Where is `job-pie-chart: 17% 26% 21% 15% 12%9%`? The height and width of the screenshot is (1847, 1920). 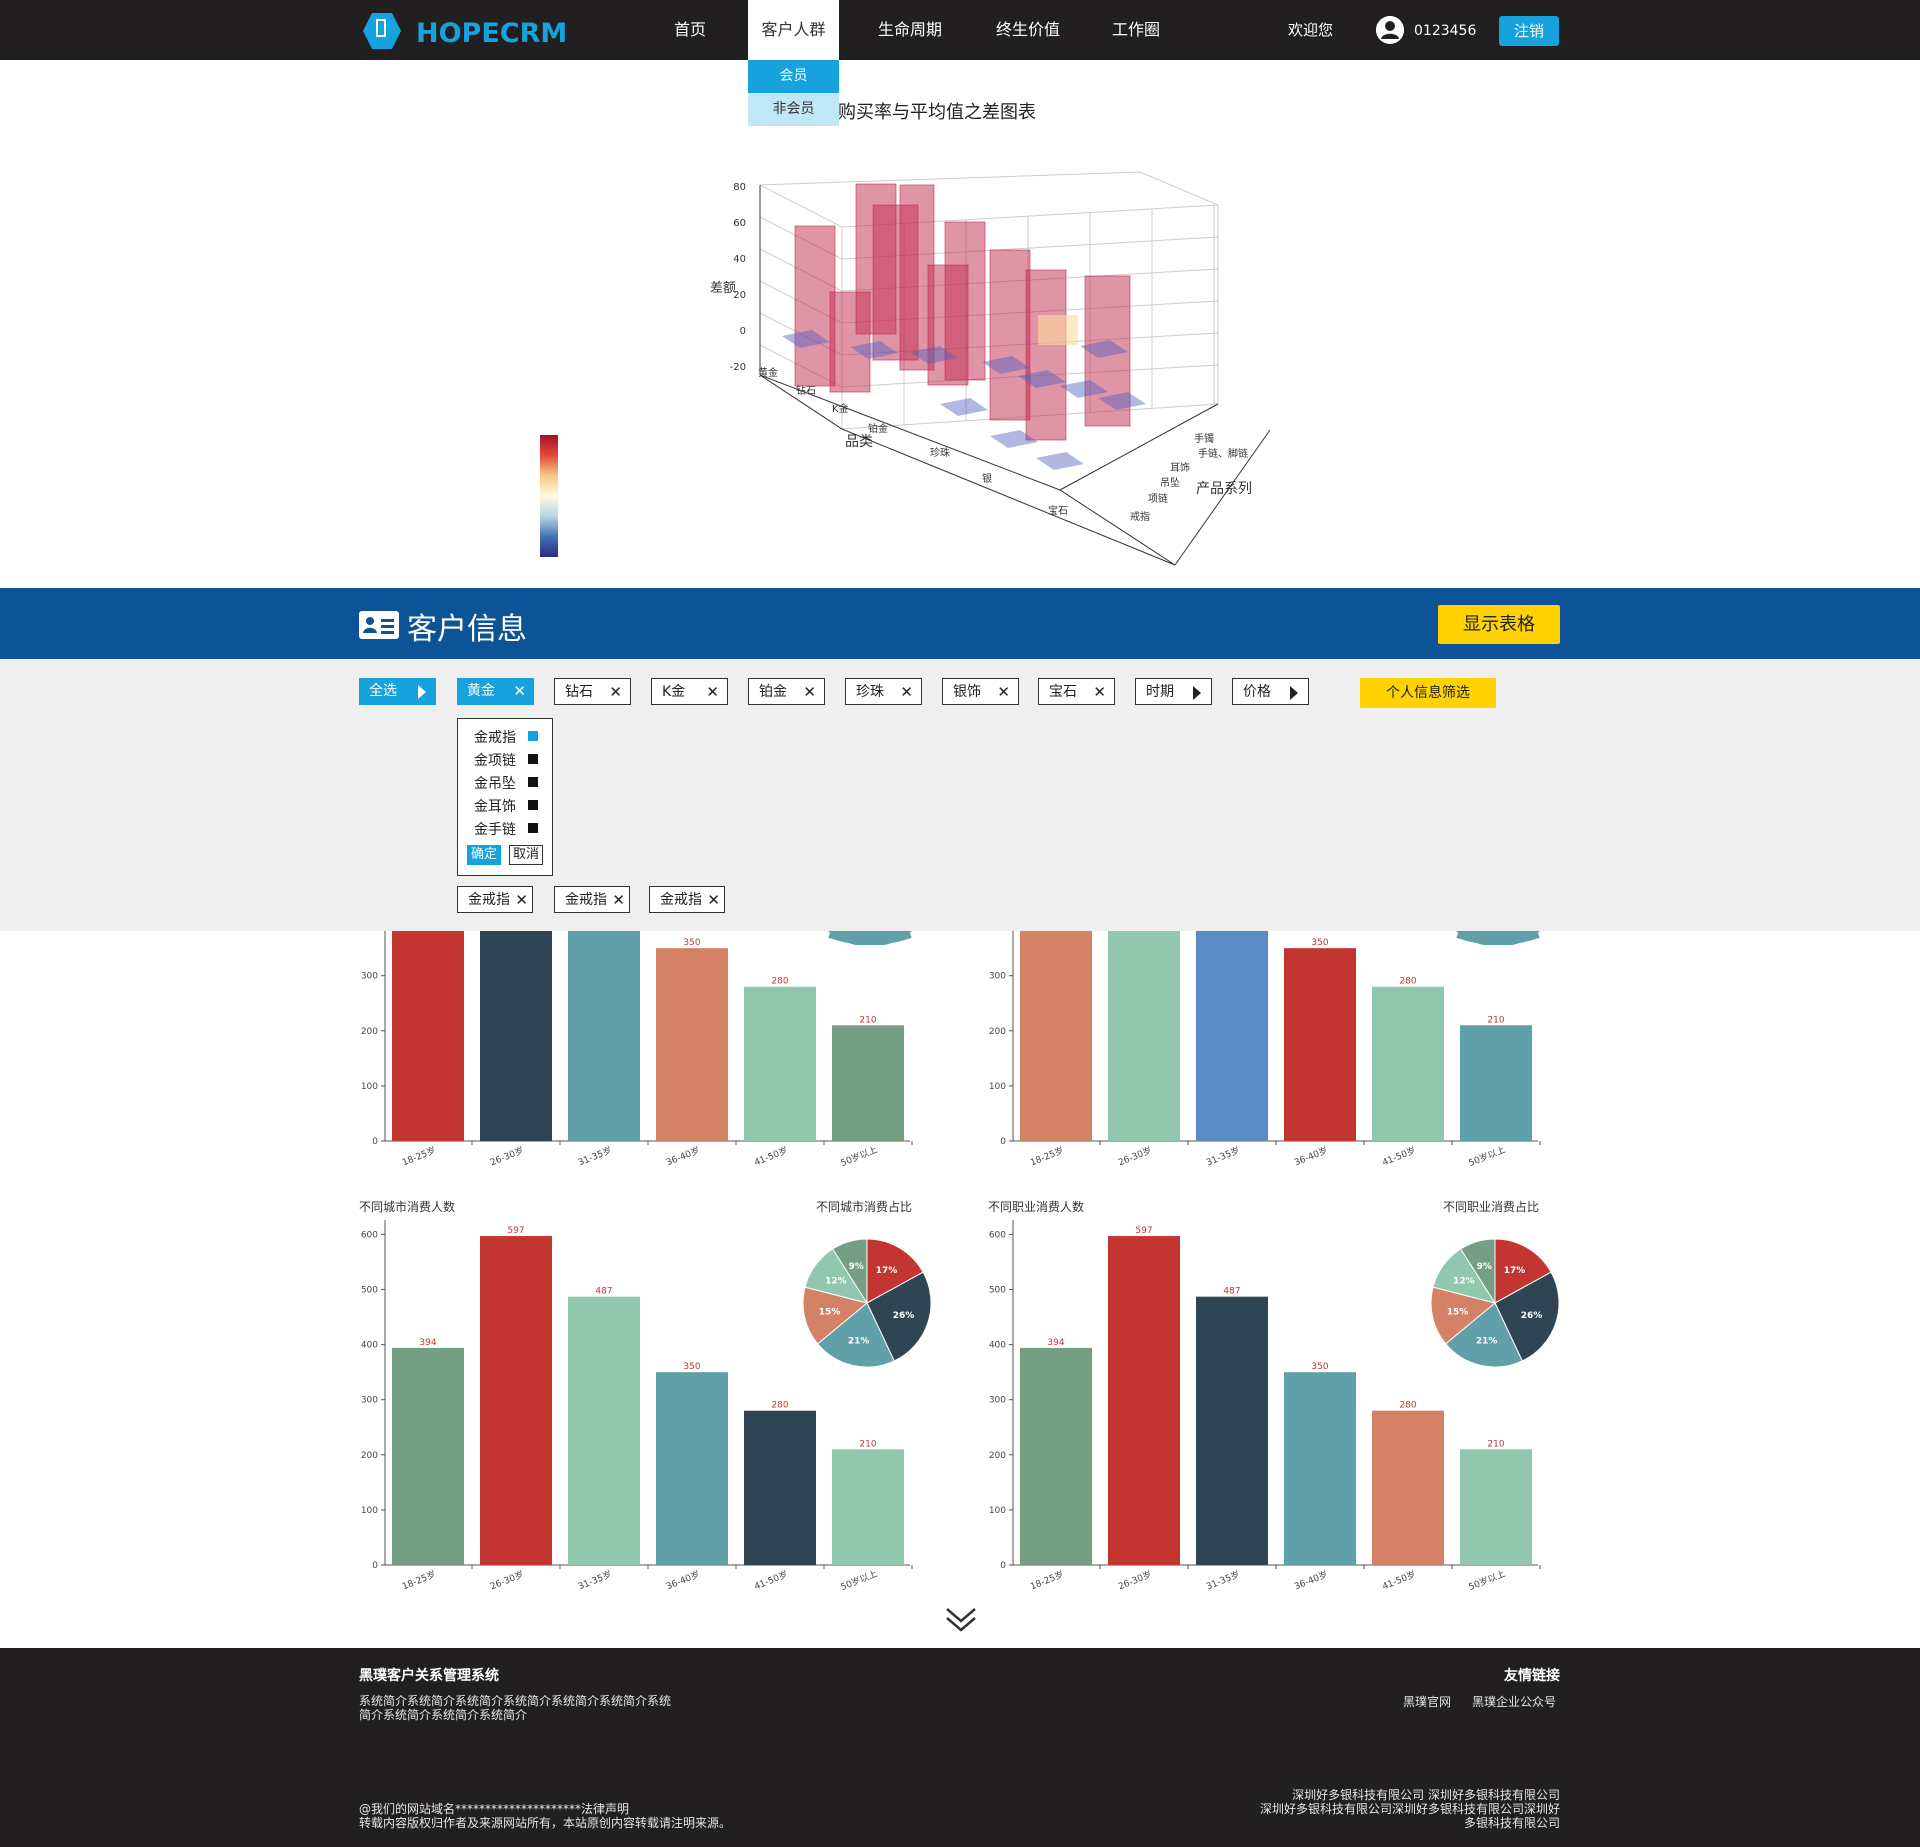 job-pie-chart: 17% 26% 21% 15% 12%9% is located at coordinates (1495, 1303).